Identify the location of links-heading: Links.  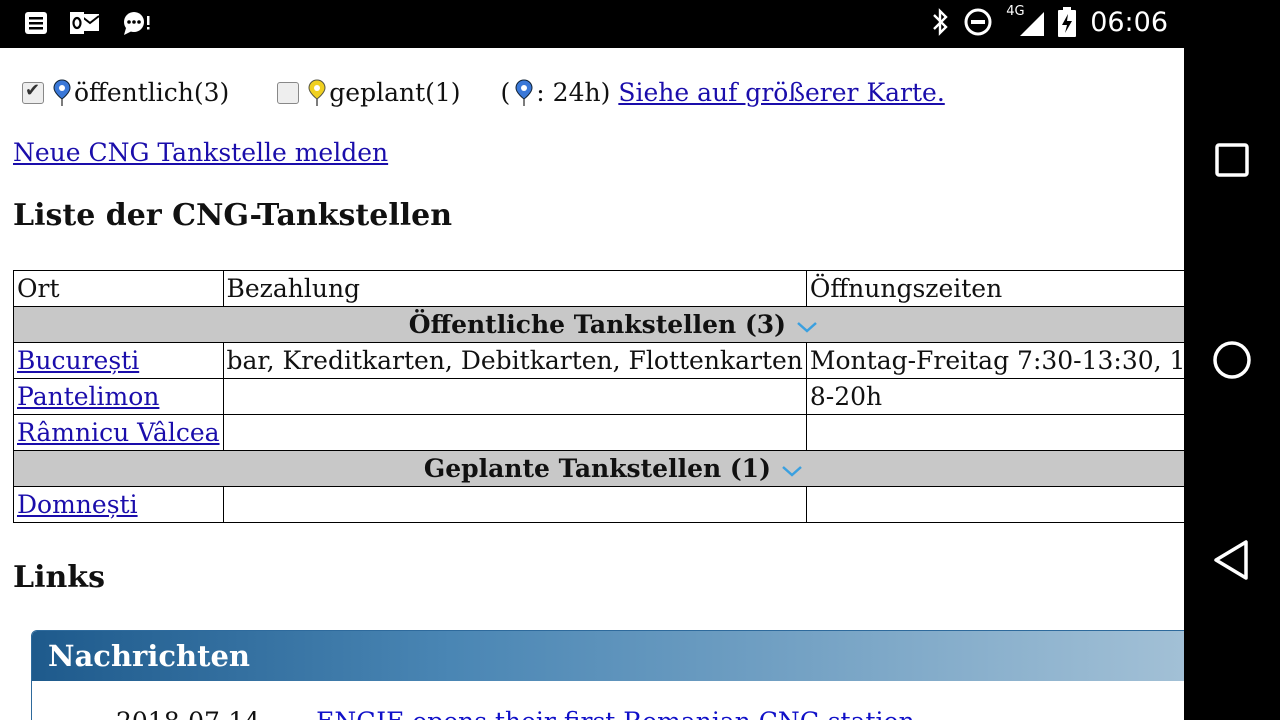
(59, 577).